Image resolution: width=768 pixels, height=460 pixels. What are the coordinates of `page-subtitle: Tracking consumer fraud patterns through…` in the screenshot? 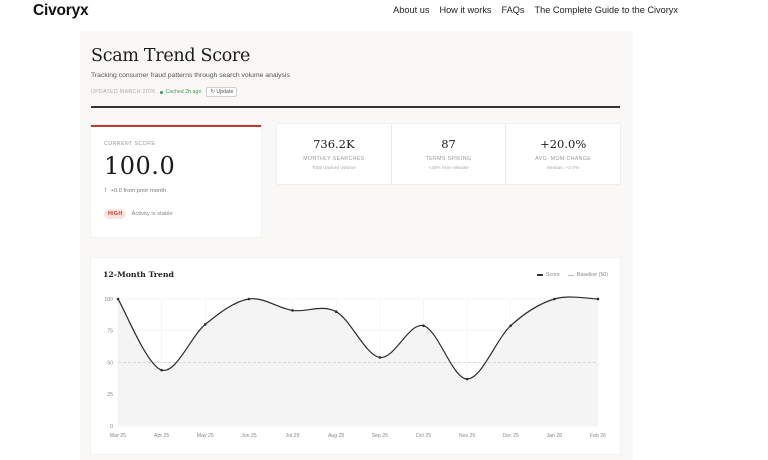 It's located at (190, 75).